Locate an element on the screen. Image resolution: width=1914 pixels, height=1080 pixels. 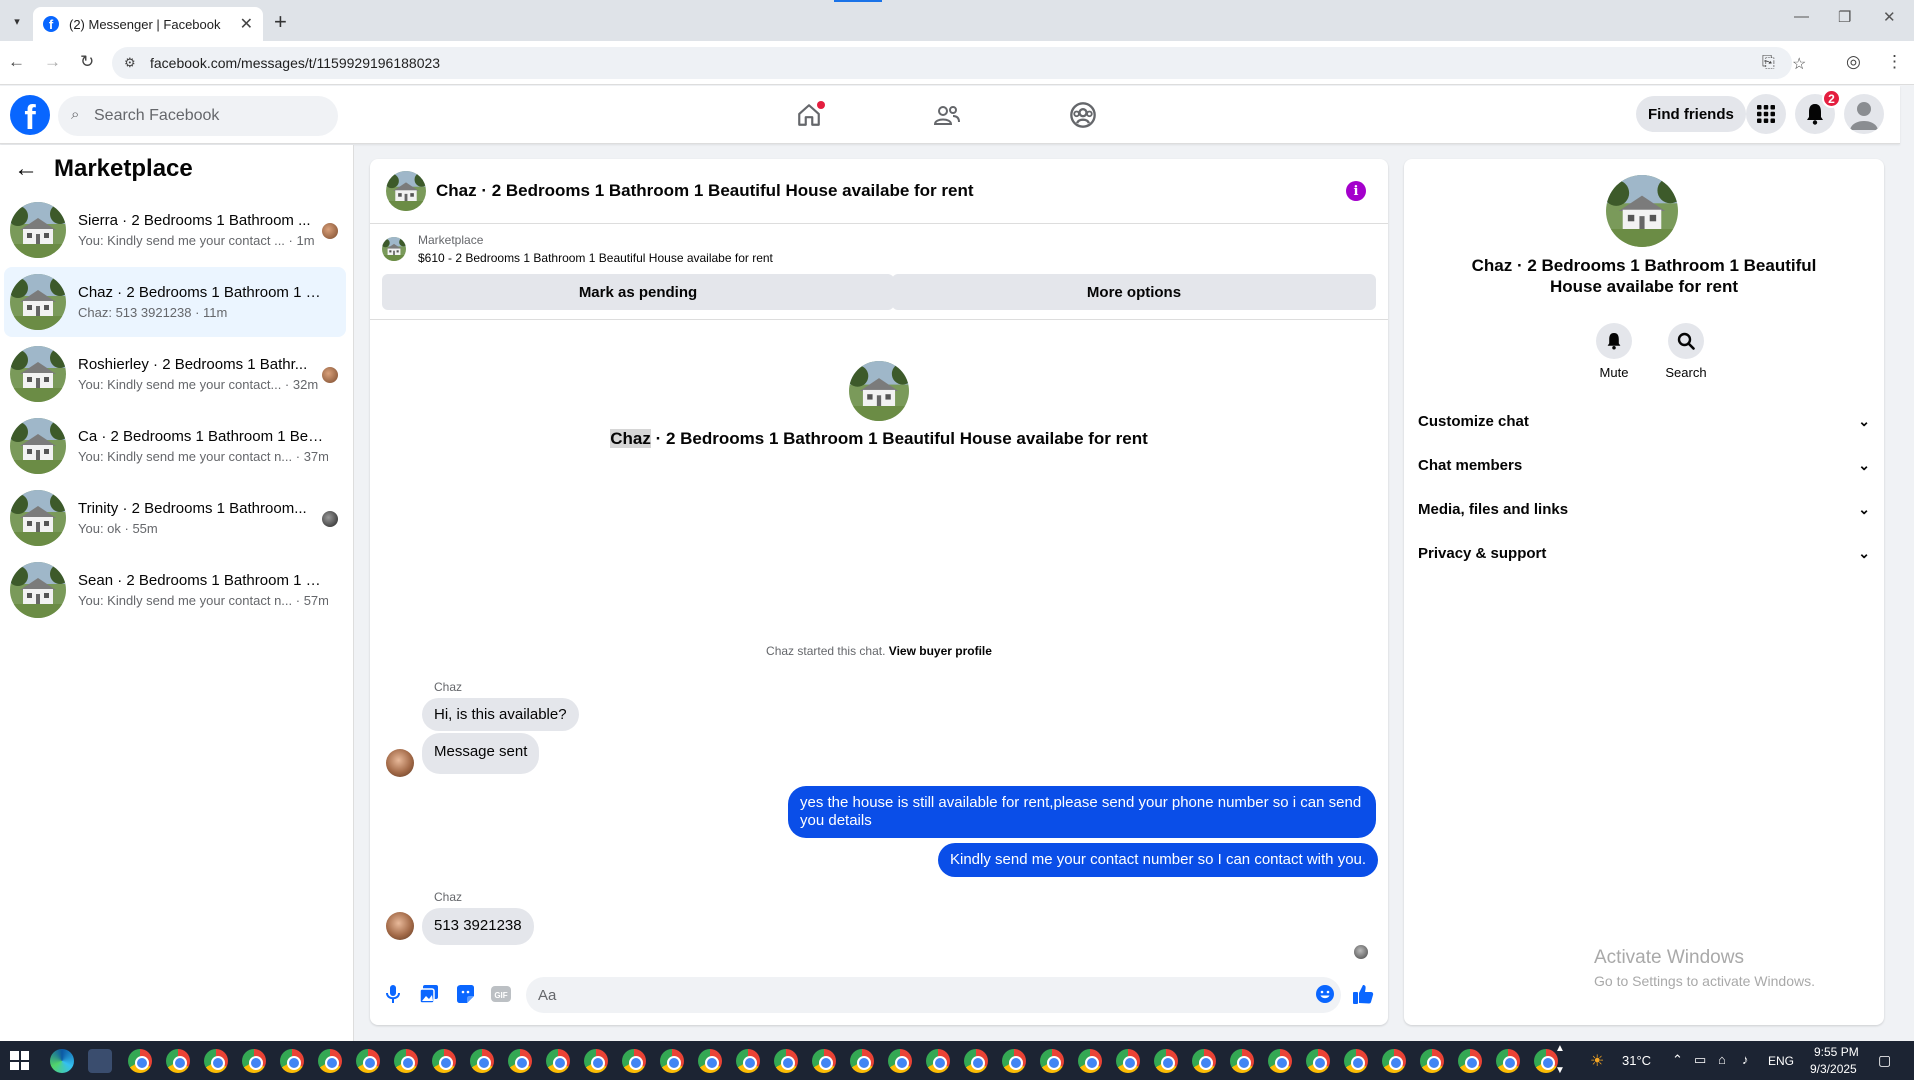
back-icon: ← is located at coordinates (16, 62).